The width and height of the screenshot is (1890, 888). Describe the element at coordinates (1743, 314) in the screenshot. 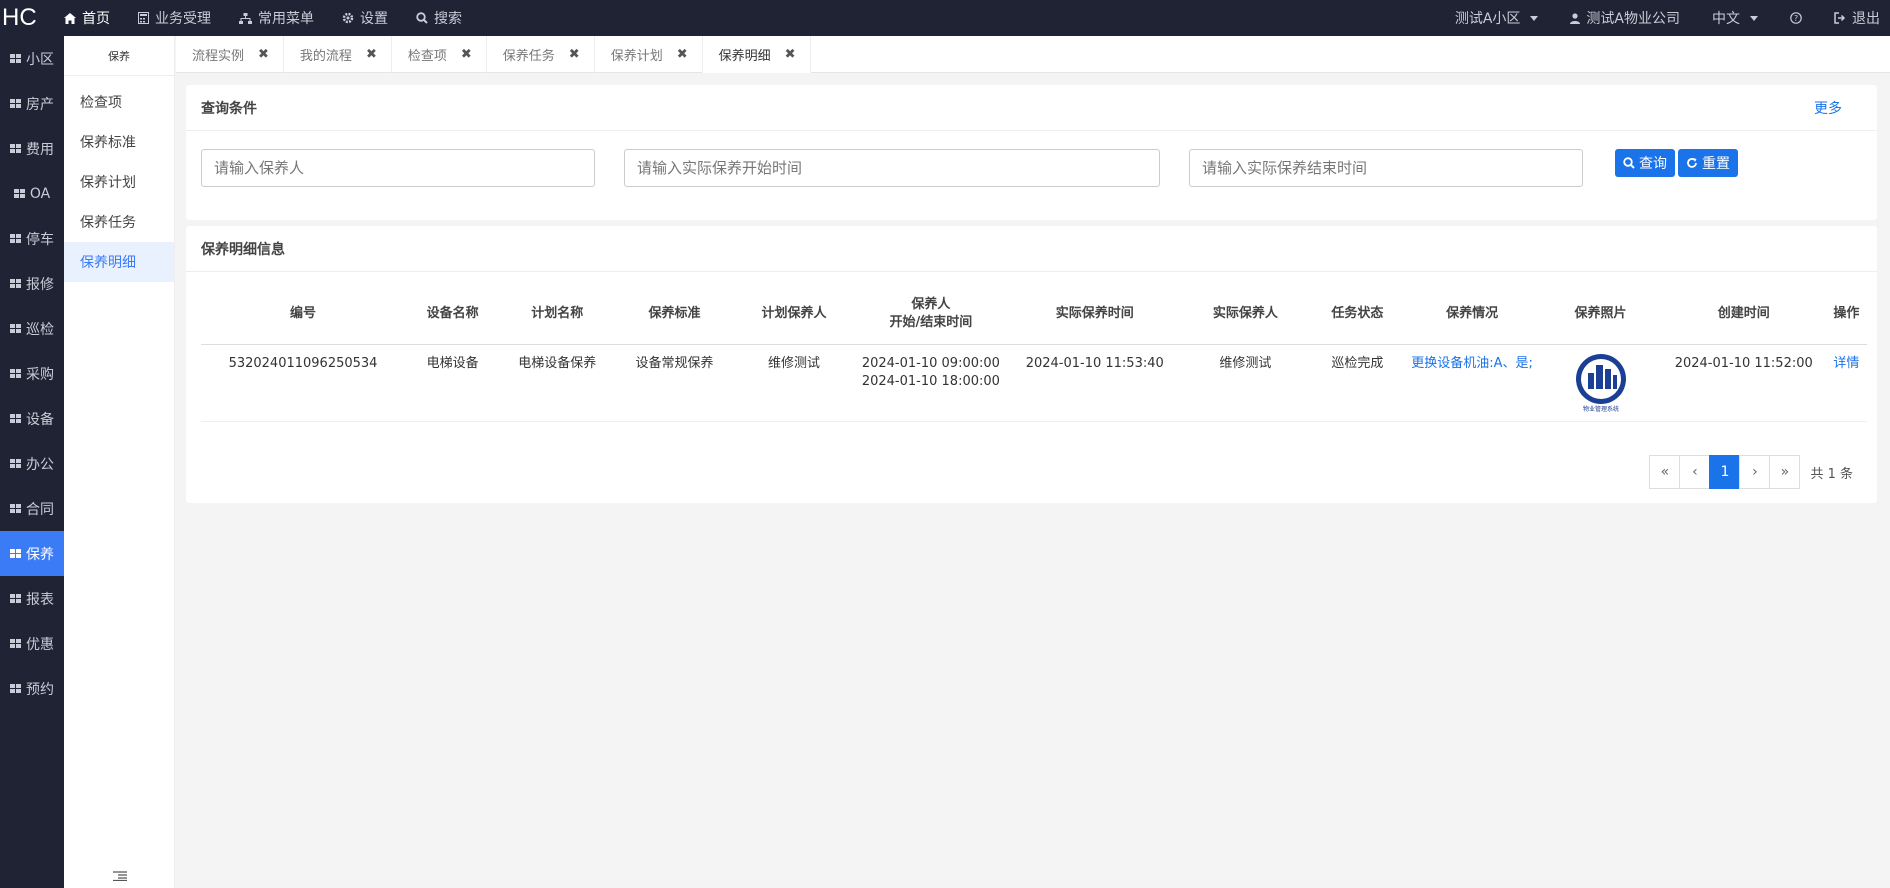

I see `col-created: 创建时间` at that location.